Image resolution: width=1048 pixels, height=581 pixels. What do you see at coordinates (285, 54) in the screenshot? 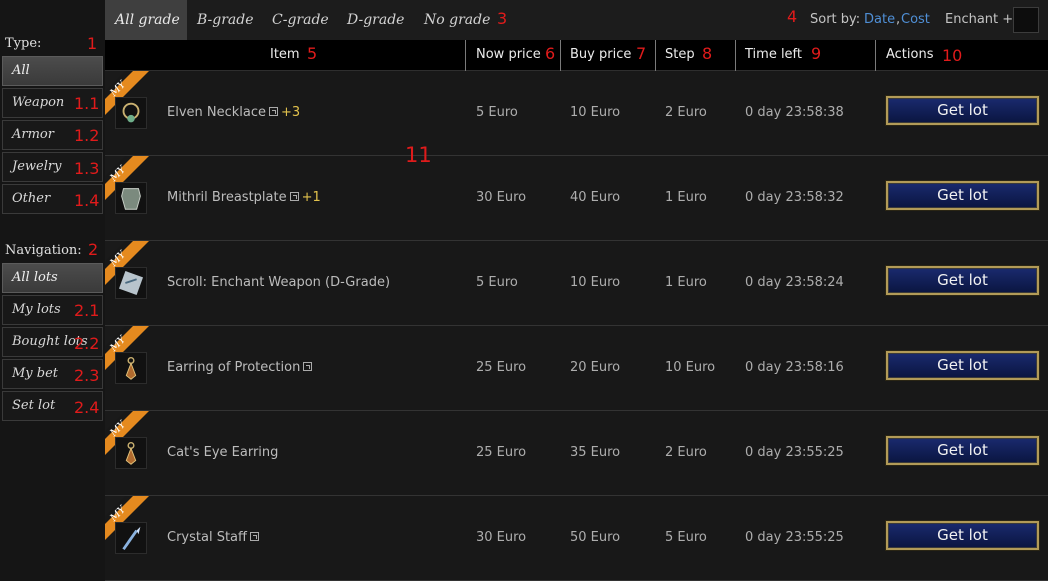
I see `column-item: Item` at bounding box center [285, 54].